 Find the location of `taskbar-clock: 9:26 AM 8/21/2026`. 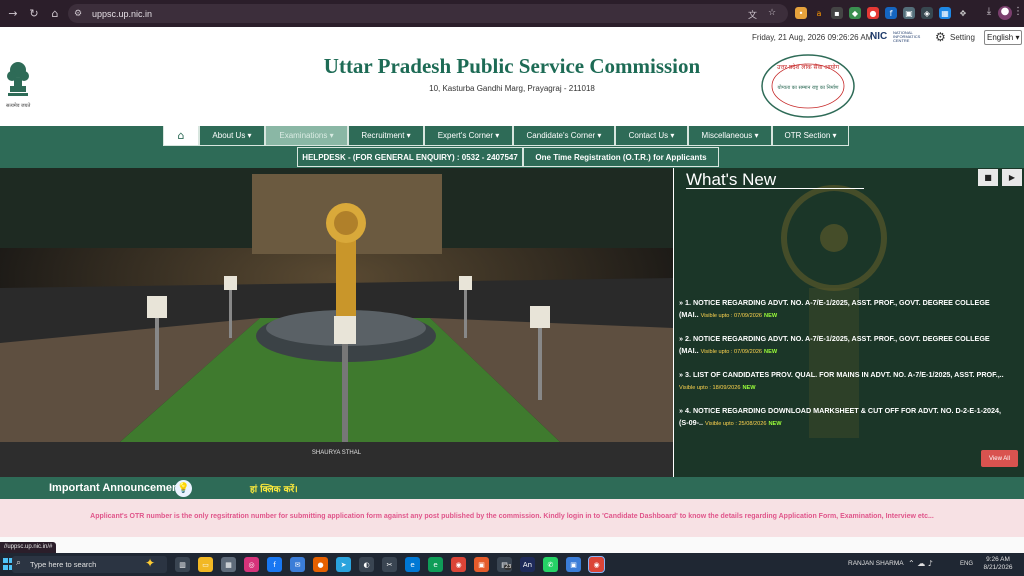

taskbar-clock: 9:26 AM 8/21/2026 is located at coordinates (998, 564).